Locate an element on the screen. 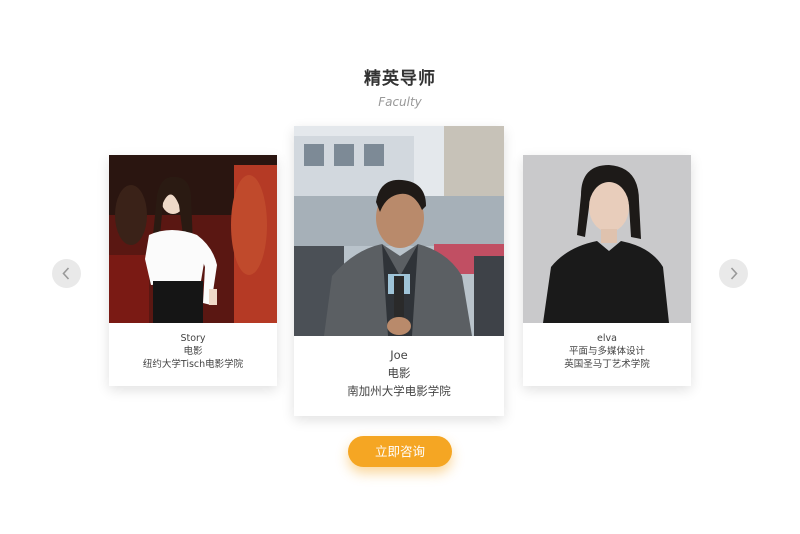 This screenshot has width=800, height=534. section-title: 精英导师 is located at coordinates (400, 79).